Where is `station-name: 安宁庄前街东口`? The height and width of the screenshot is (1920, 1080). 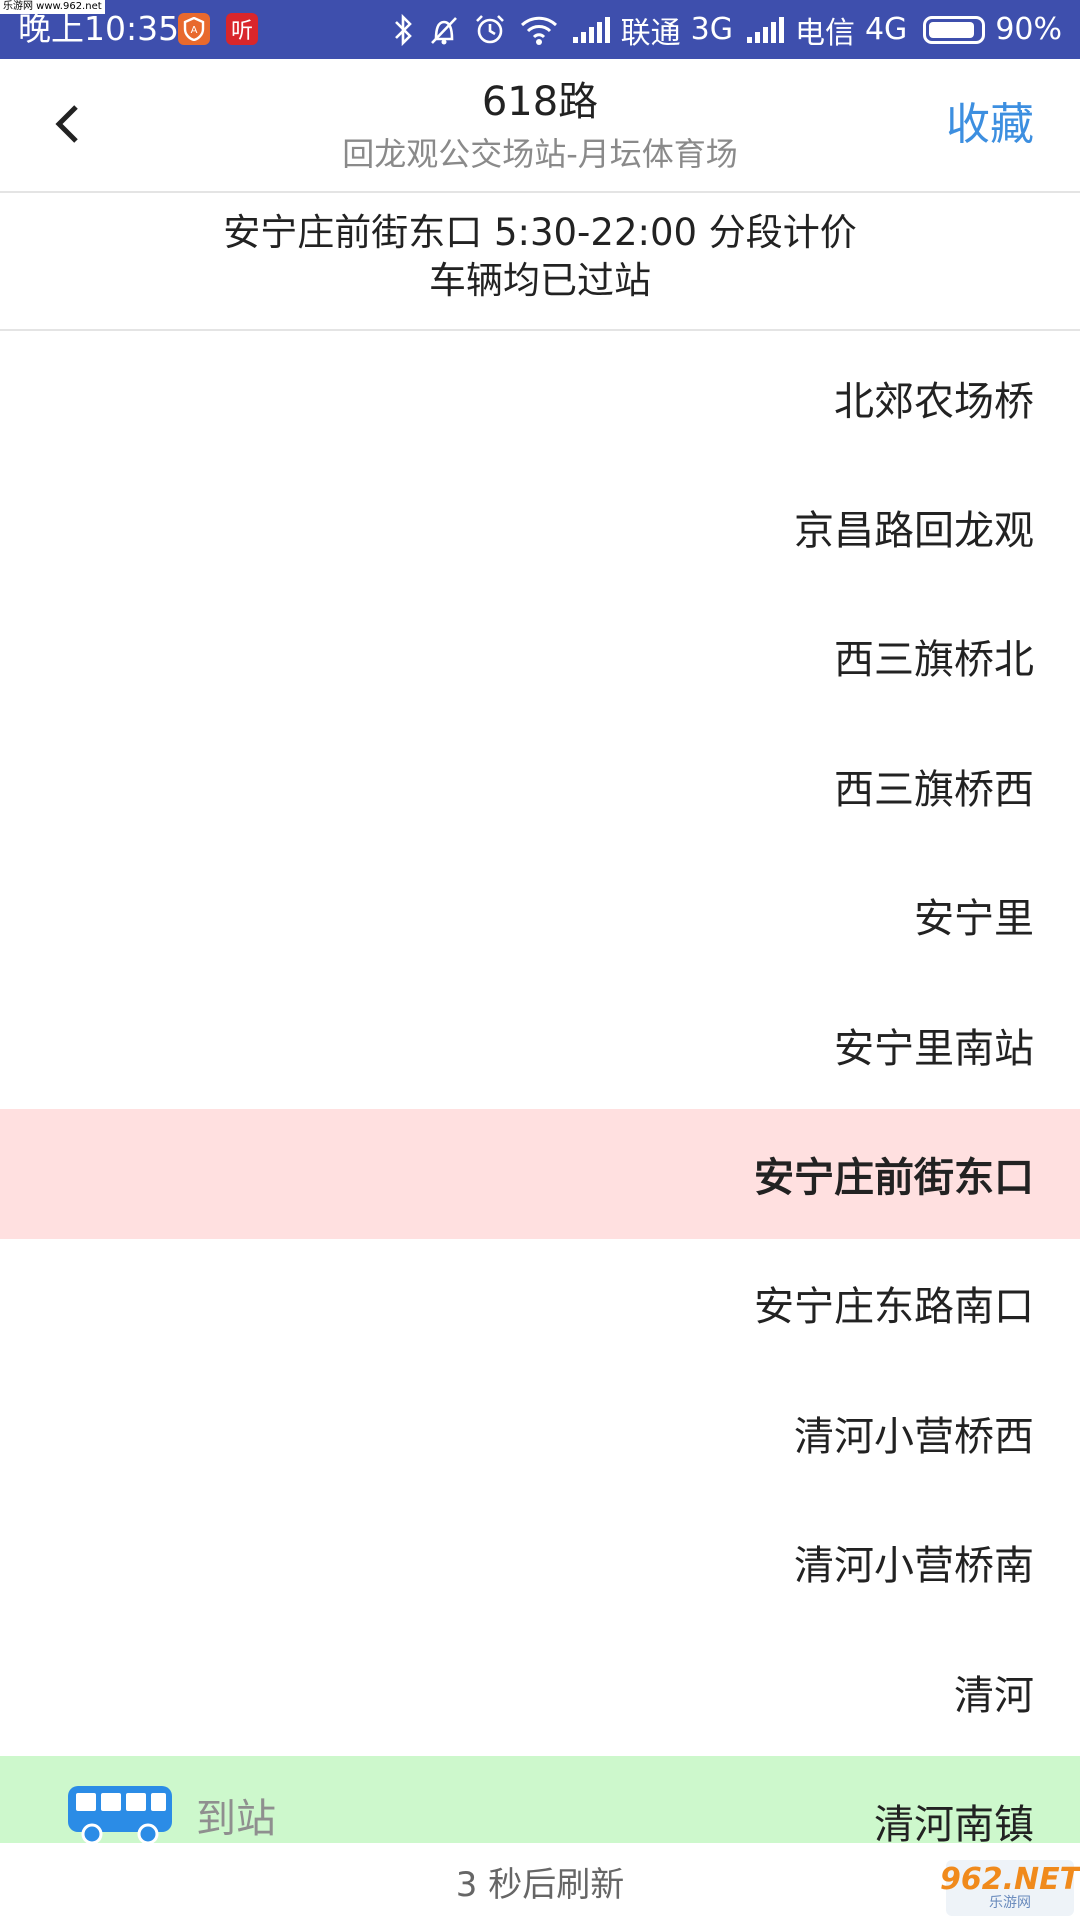 station-name: 安宁庄前街东口 is located at coordinates (894, 1178).